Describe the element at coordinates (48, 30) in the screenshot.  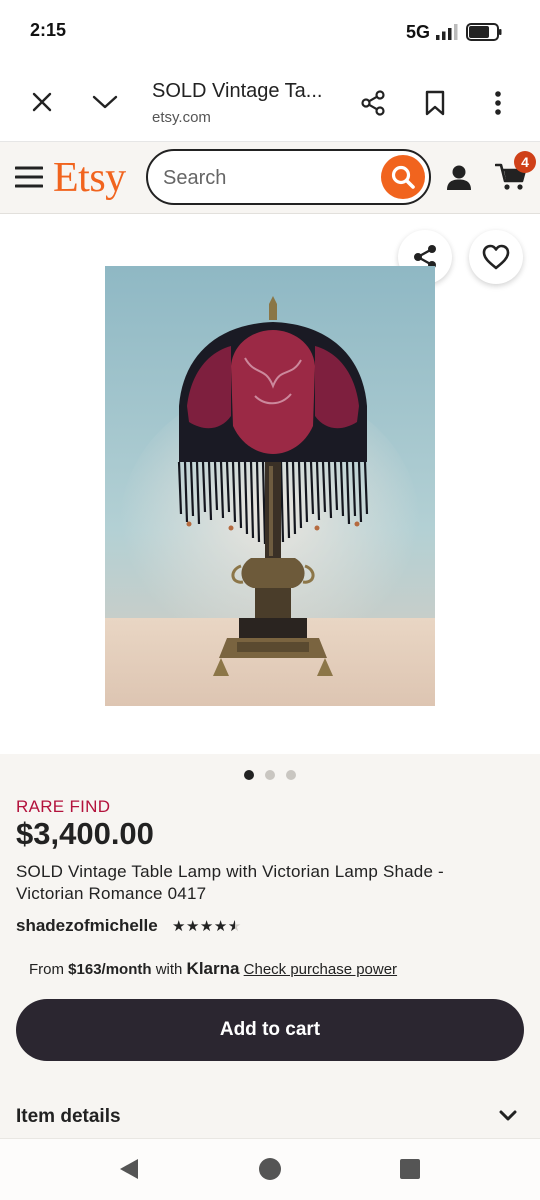
I see `status-time: 2:15` at that location.